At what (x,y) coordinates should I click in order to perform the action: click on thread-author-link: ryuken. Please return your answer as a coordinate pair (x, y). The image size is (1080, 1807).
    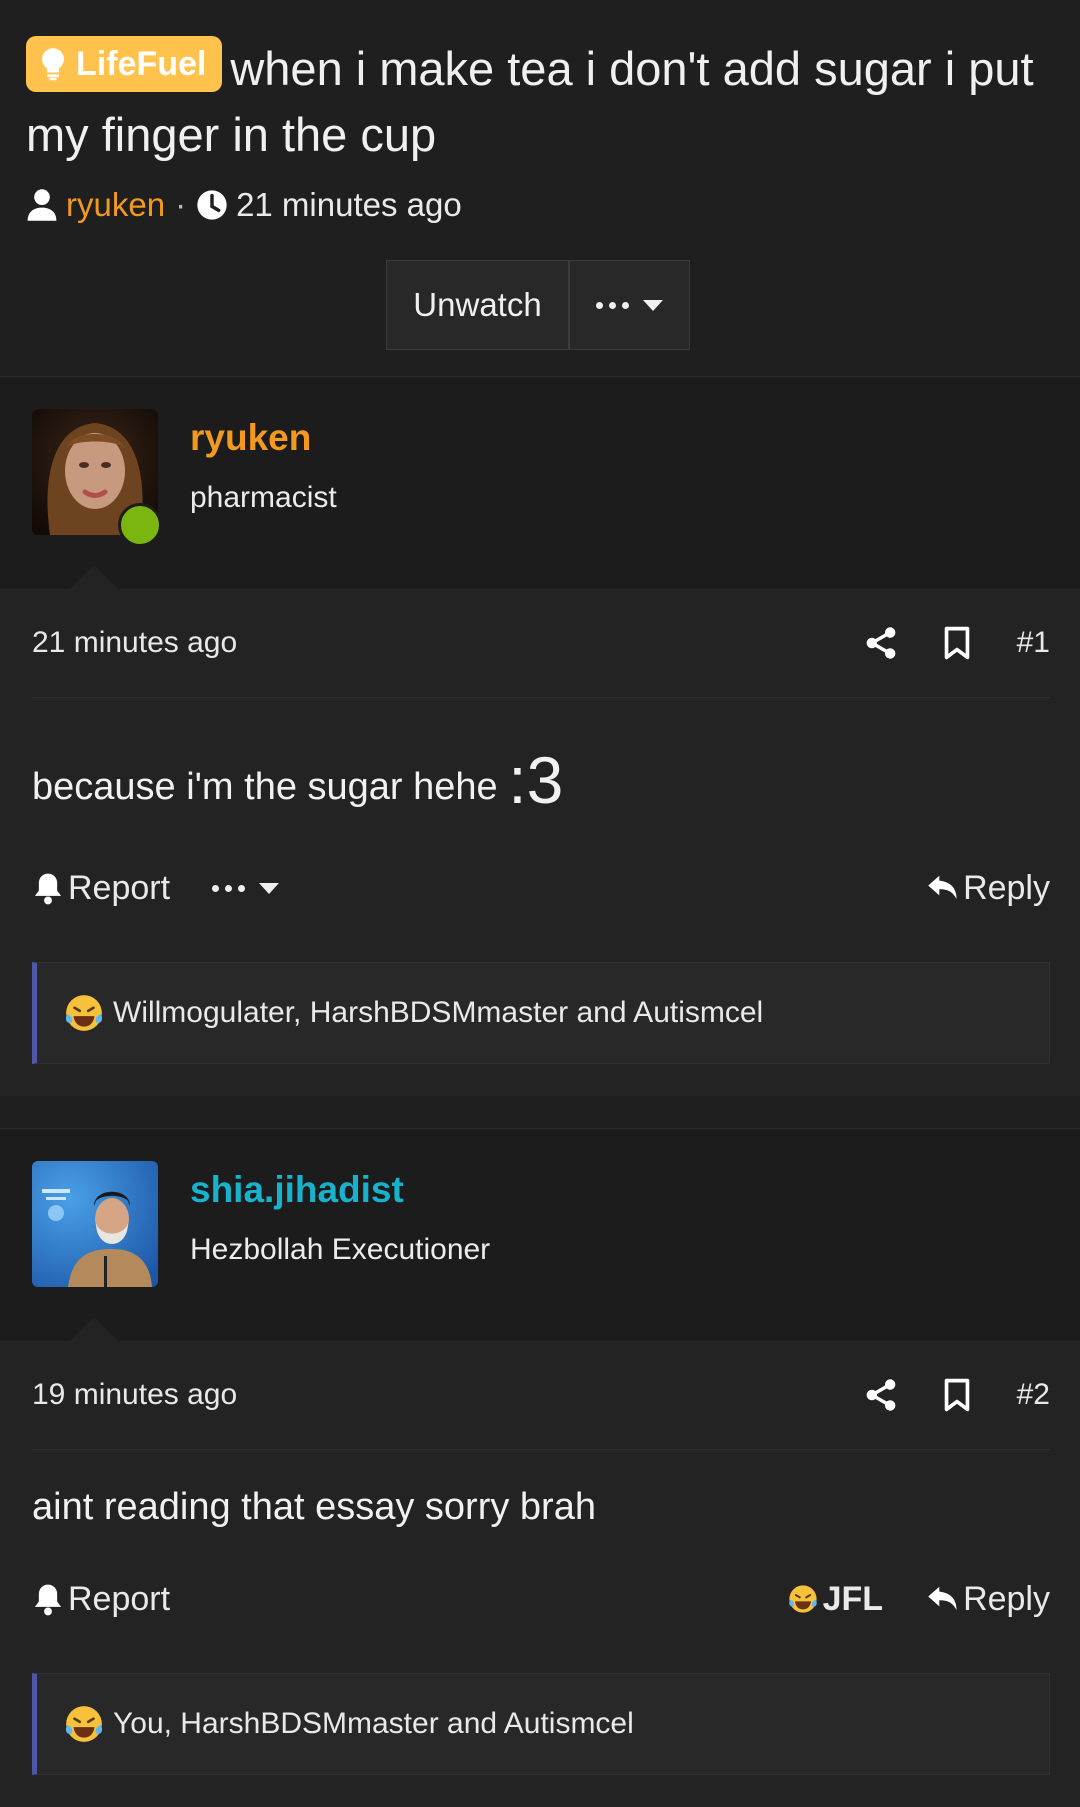
    Looking at the image, I should click on (115, 205).